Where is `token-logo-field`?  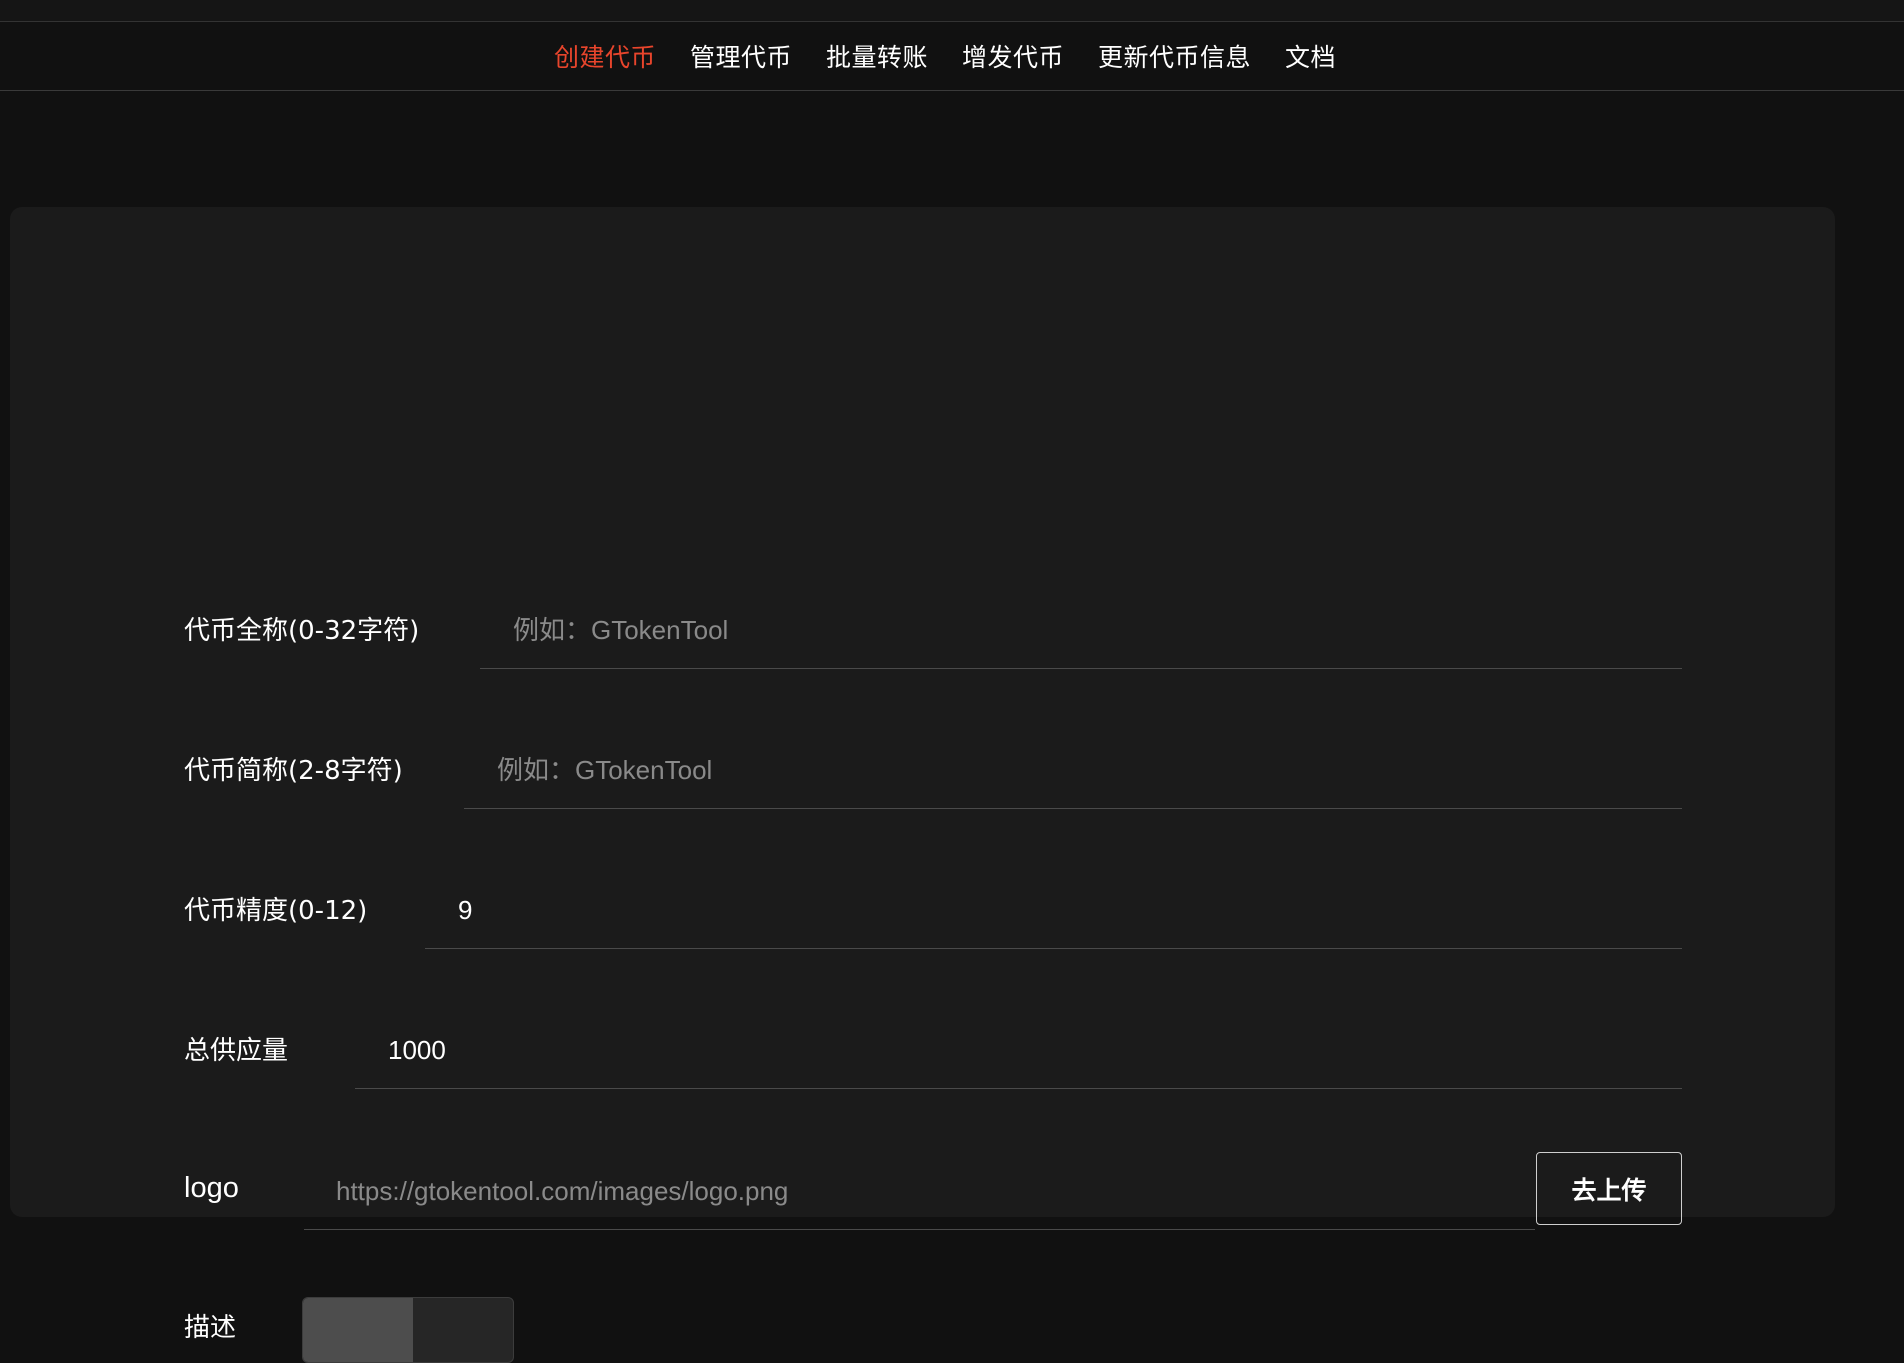 token-logo-field is located at coordinates (919, 1191).